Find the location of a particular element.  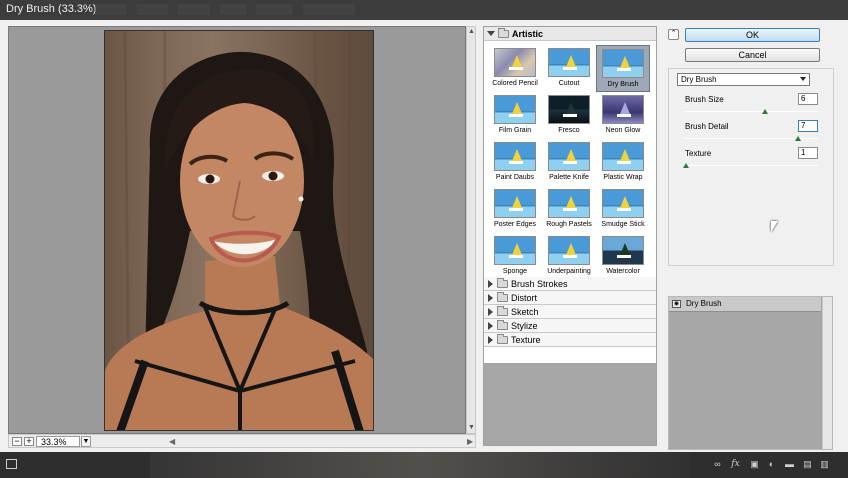

category-sketch: Sketch is located at coordinates (570, 312).